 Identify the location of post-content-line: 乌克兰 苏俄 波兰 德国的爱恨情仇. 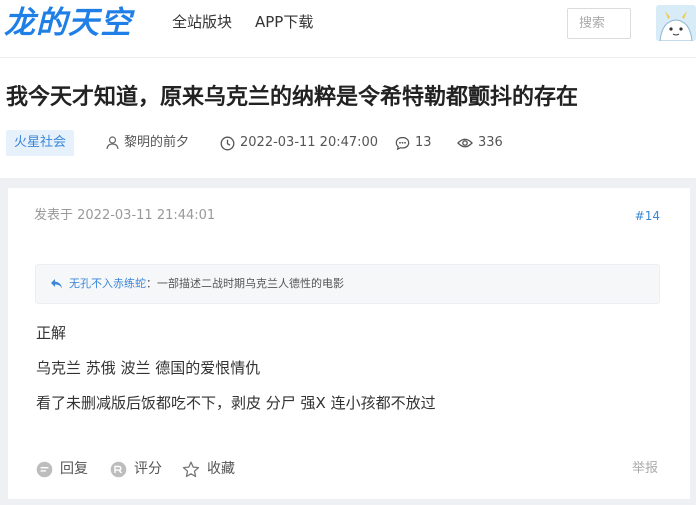
(148, 368).